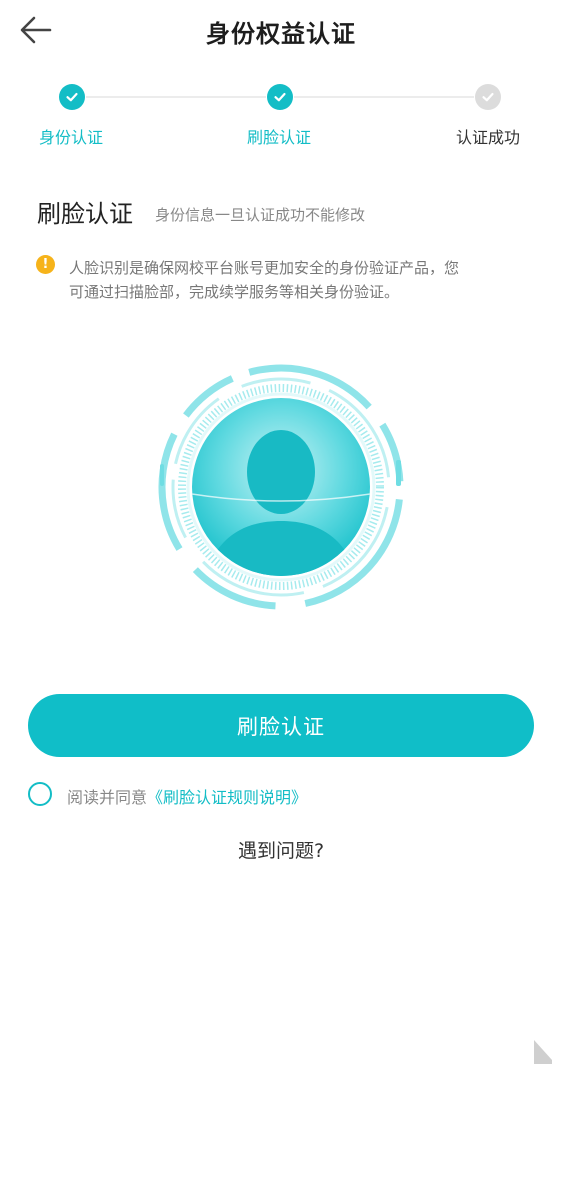 The image size is (562, 1197). Describe the element at coordinates (85, 214) in the screenshot. I see `section-title: 刷脸认证` at that location.